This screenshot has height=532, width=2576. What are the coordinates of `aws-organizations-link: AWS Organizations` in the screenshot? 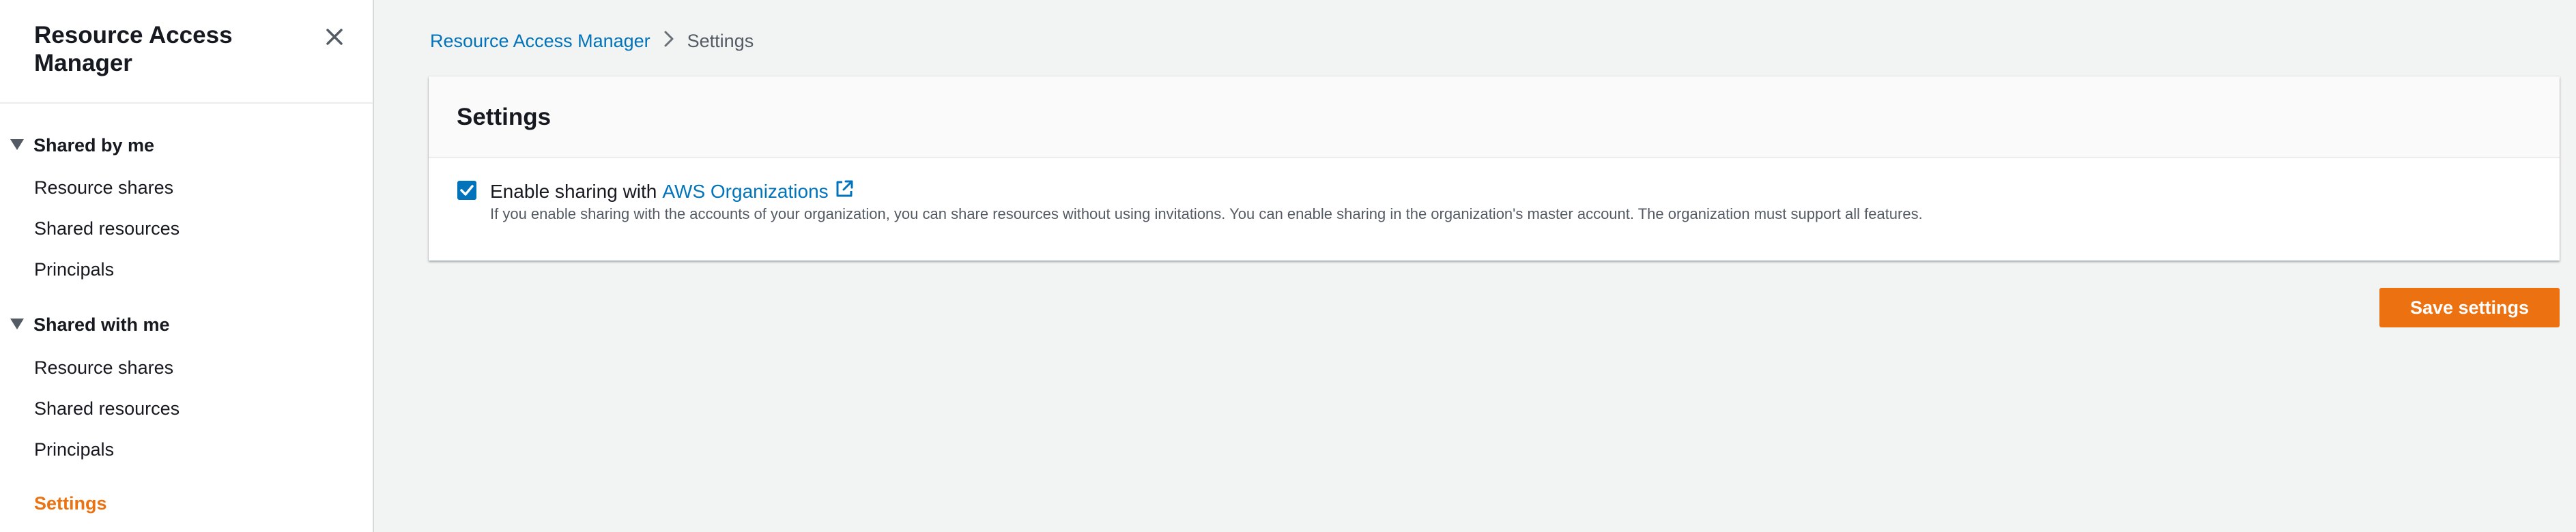 It's located at (758, 192).